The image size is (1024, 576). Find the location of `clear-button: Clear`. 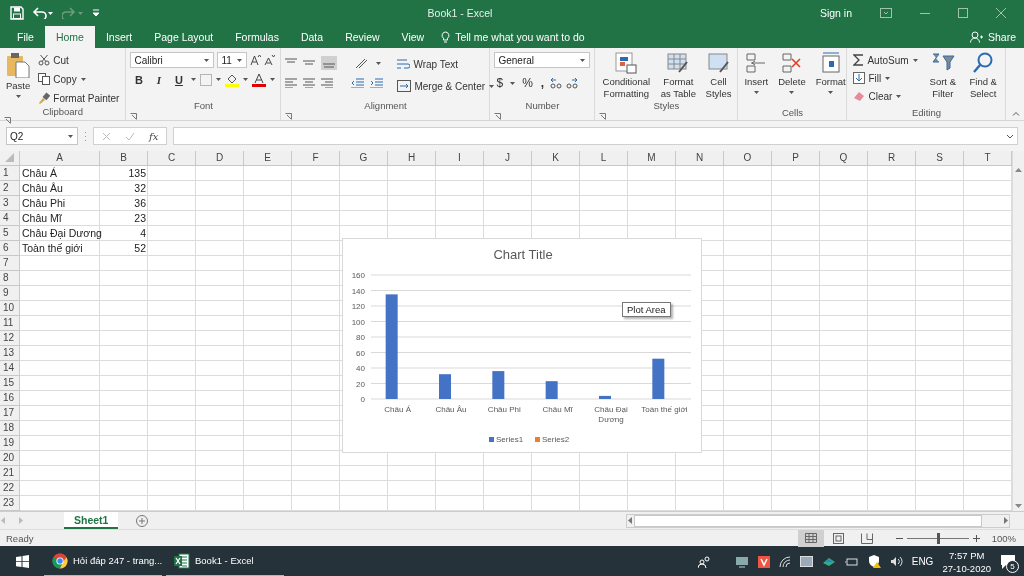

clear-button: Clear is located at coordinates (886, 96).